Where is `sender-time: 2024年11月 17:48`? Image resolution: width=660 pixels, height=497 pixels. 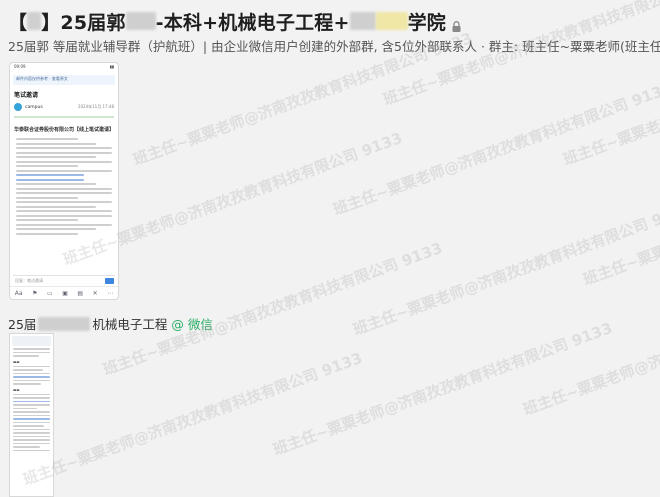
sender-time: 2024年11月 17:48 is located at coordinates (95, 106).